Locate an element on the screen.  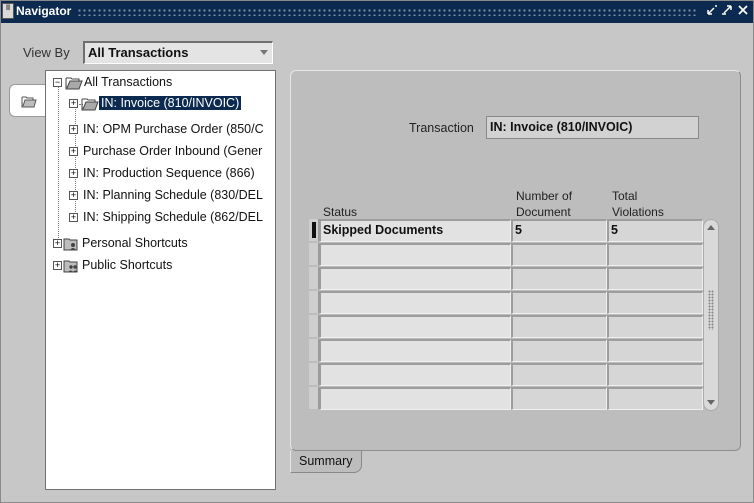
side-tab-folders is located at coordinates (28, 100).